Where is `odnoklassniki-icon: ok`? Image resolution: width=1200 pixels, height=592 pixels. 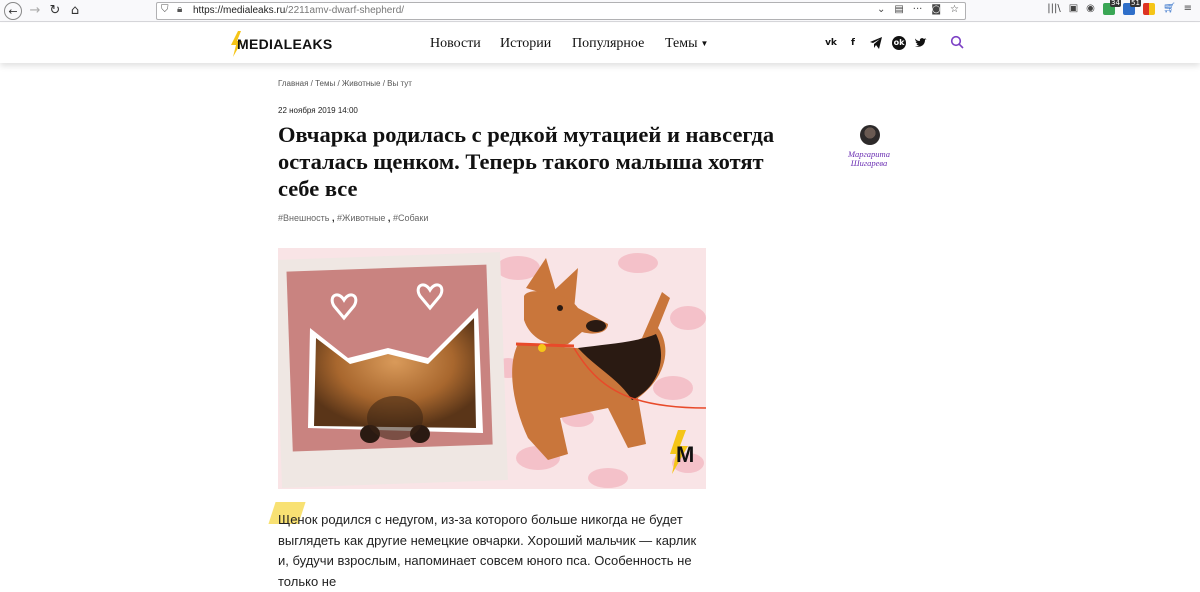
odnoklassniki-icon: ok is located at coordinates (899, 43).